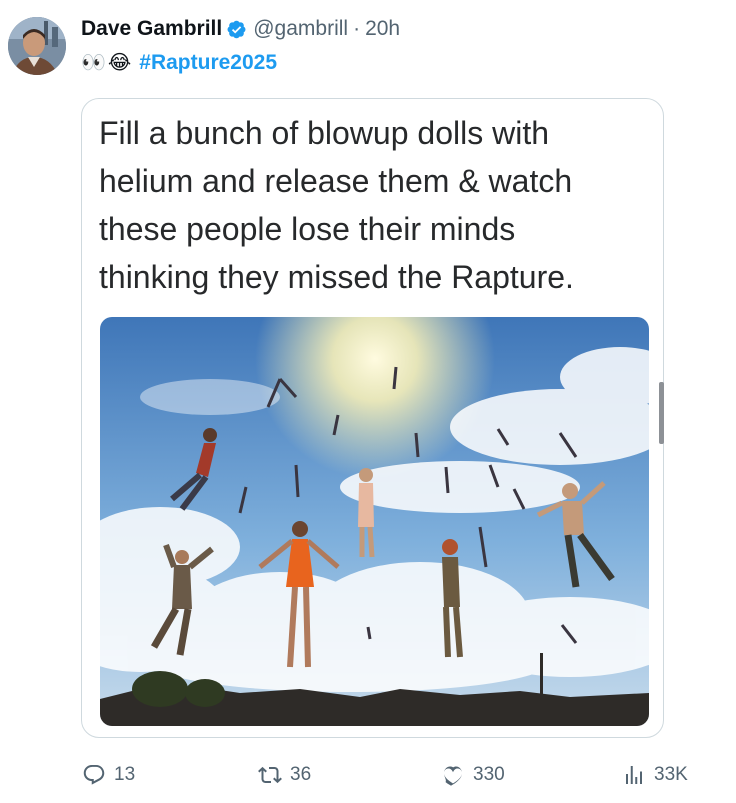  What do you see at coordinates (284, 775) in the screenshot?
I see `repost-button: 36` at bounding box center [284, 775].